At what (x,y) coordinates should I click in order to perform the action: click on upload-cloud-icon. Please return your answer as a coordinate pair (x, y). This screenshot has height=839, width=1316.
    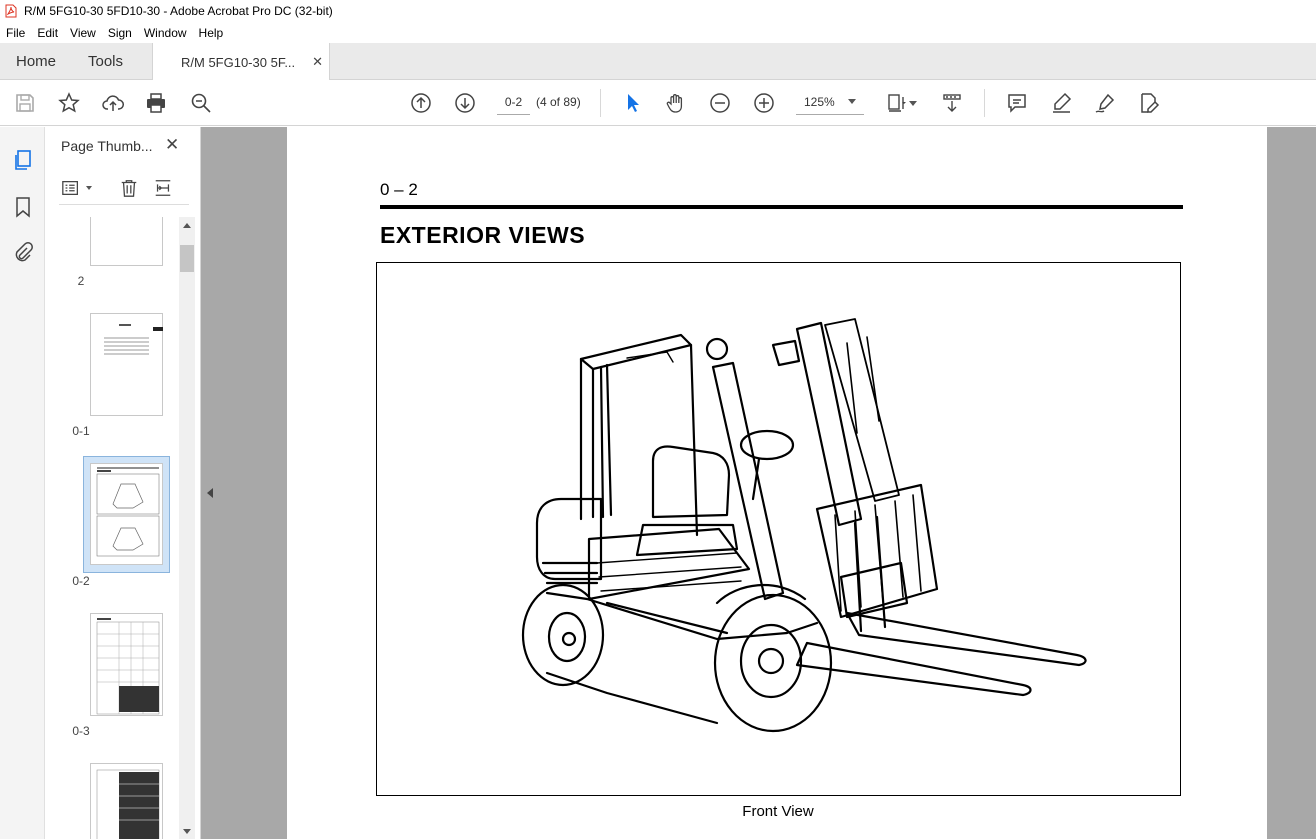
    Looking at the image, I should click on (113, 103).